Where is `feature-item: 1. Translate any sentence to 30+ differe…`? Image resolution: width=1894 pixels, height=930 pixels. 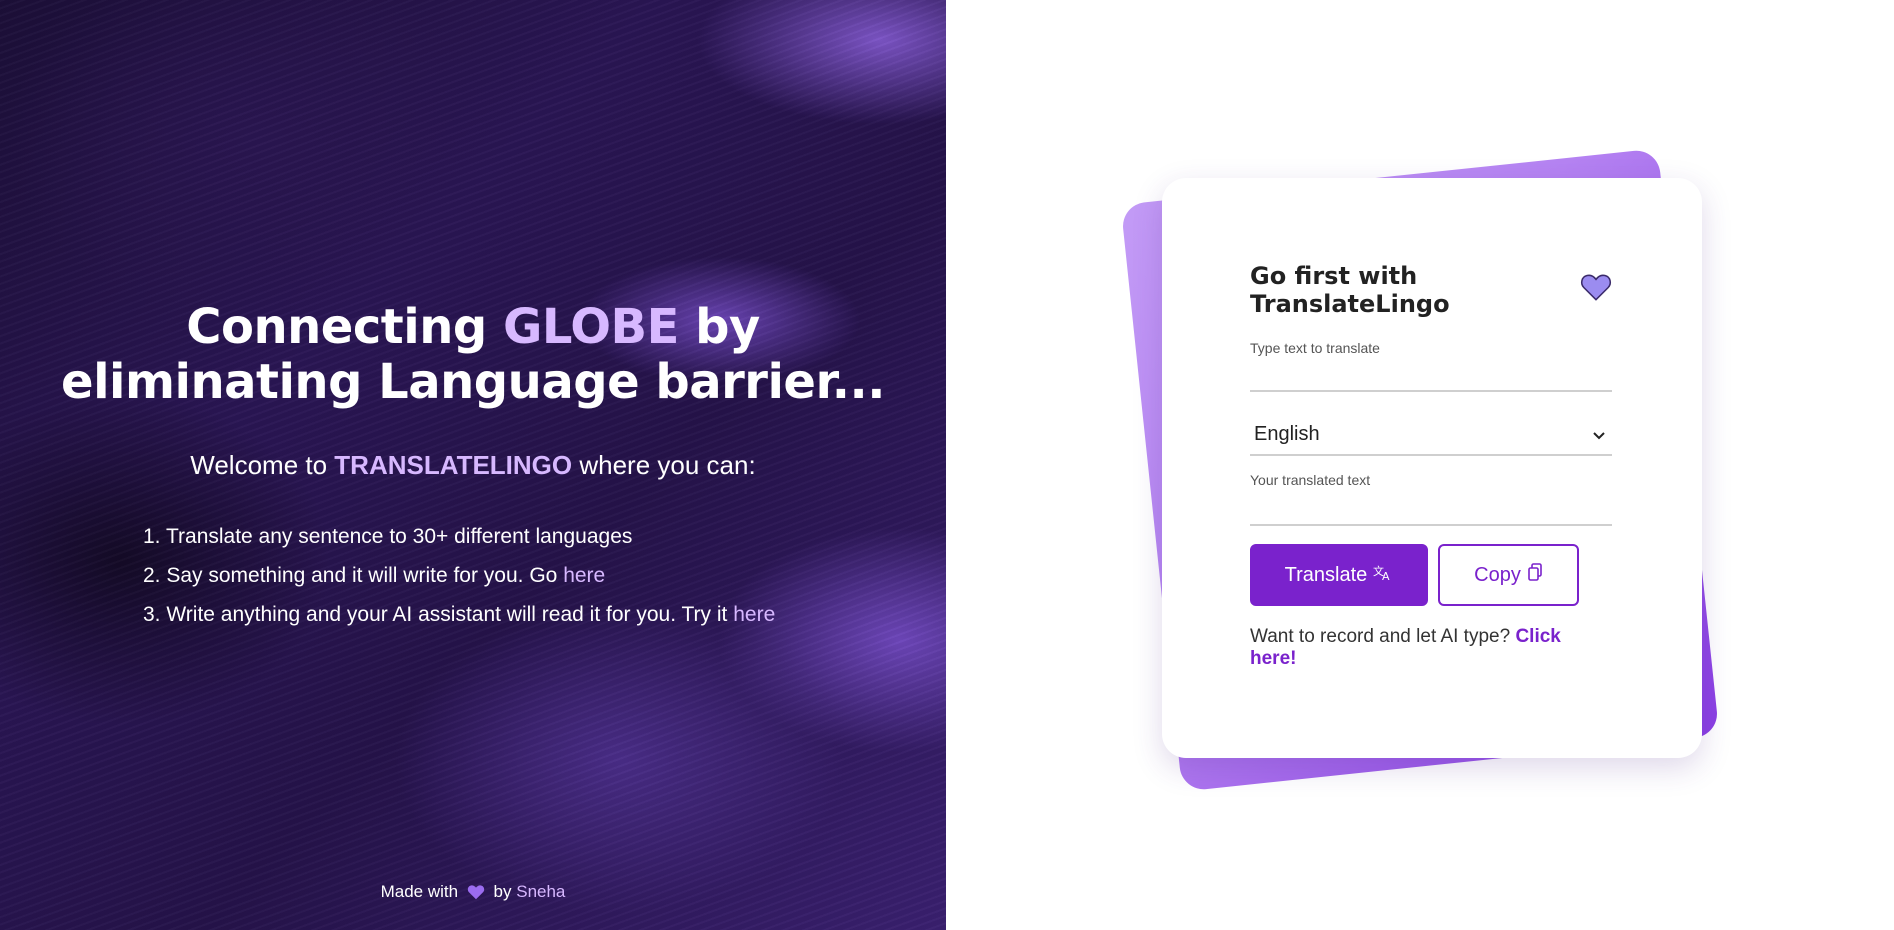
feature-item: 1. Translate any sentence to 30+ differe… is located at coordinates (544, 536).